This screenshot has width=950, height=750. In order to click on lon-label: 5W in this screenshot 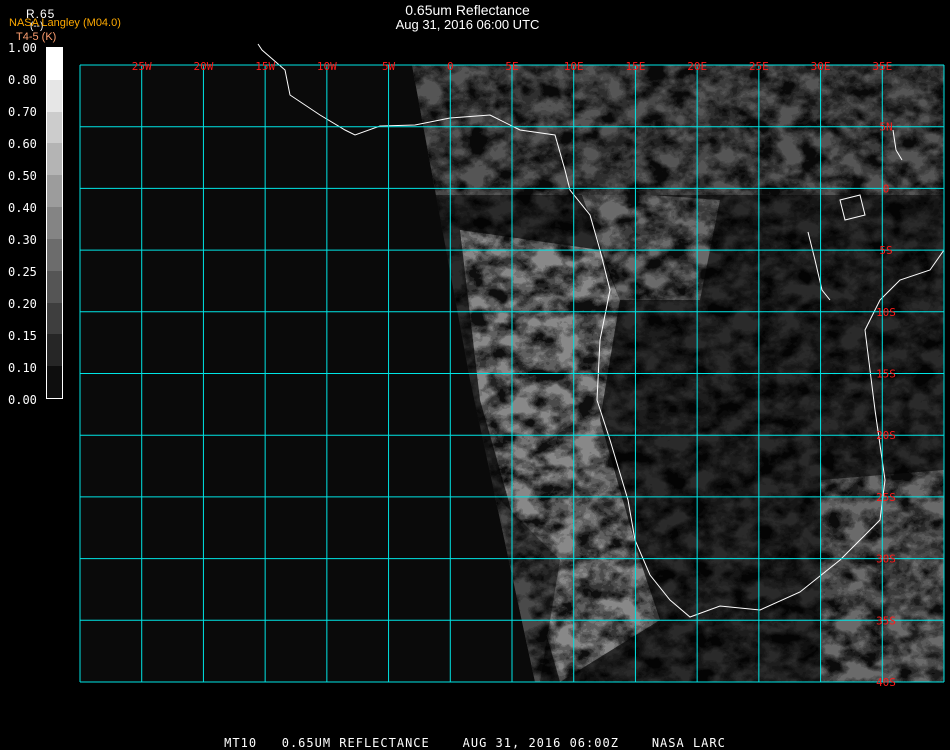, I will do `click(389, 66)`.